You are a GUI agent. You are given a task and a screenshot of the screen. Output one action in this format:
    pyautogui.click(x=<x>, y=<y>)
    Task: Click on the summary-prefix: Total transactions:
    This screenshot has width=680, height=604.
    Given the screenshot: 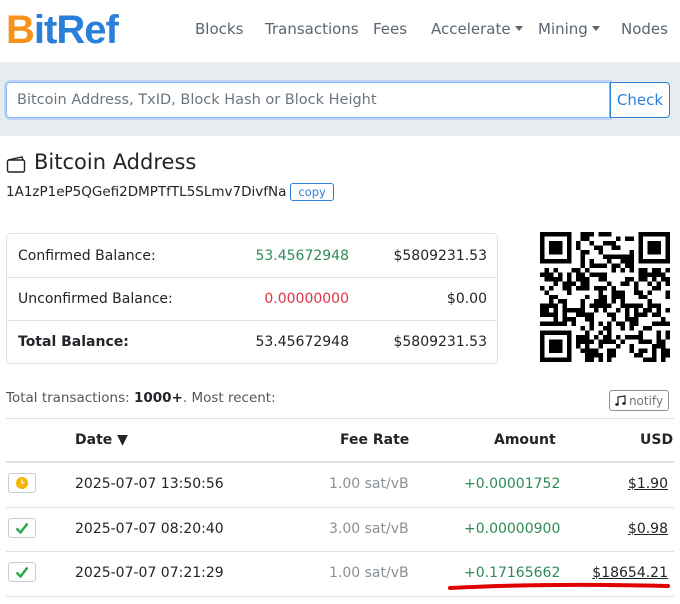 What is the action you would take?
    pyautogui.click(x=70, y=398)
    